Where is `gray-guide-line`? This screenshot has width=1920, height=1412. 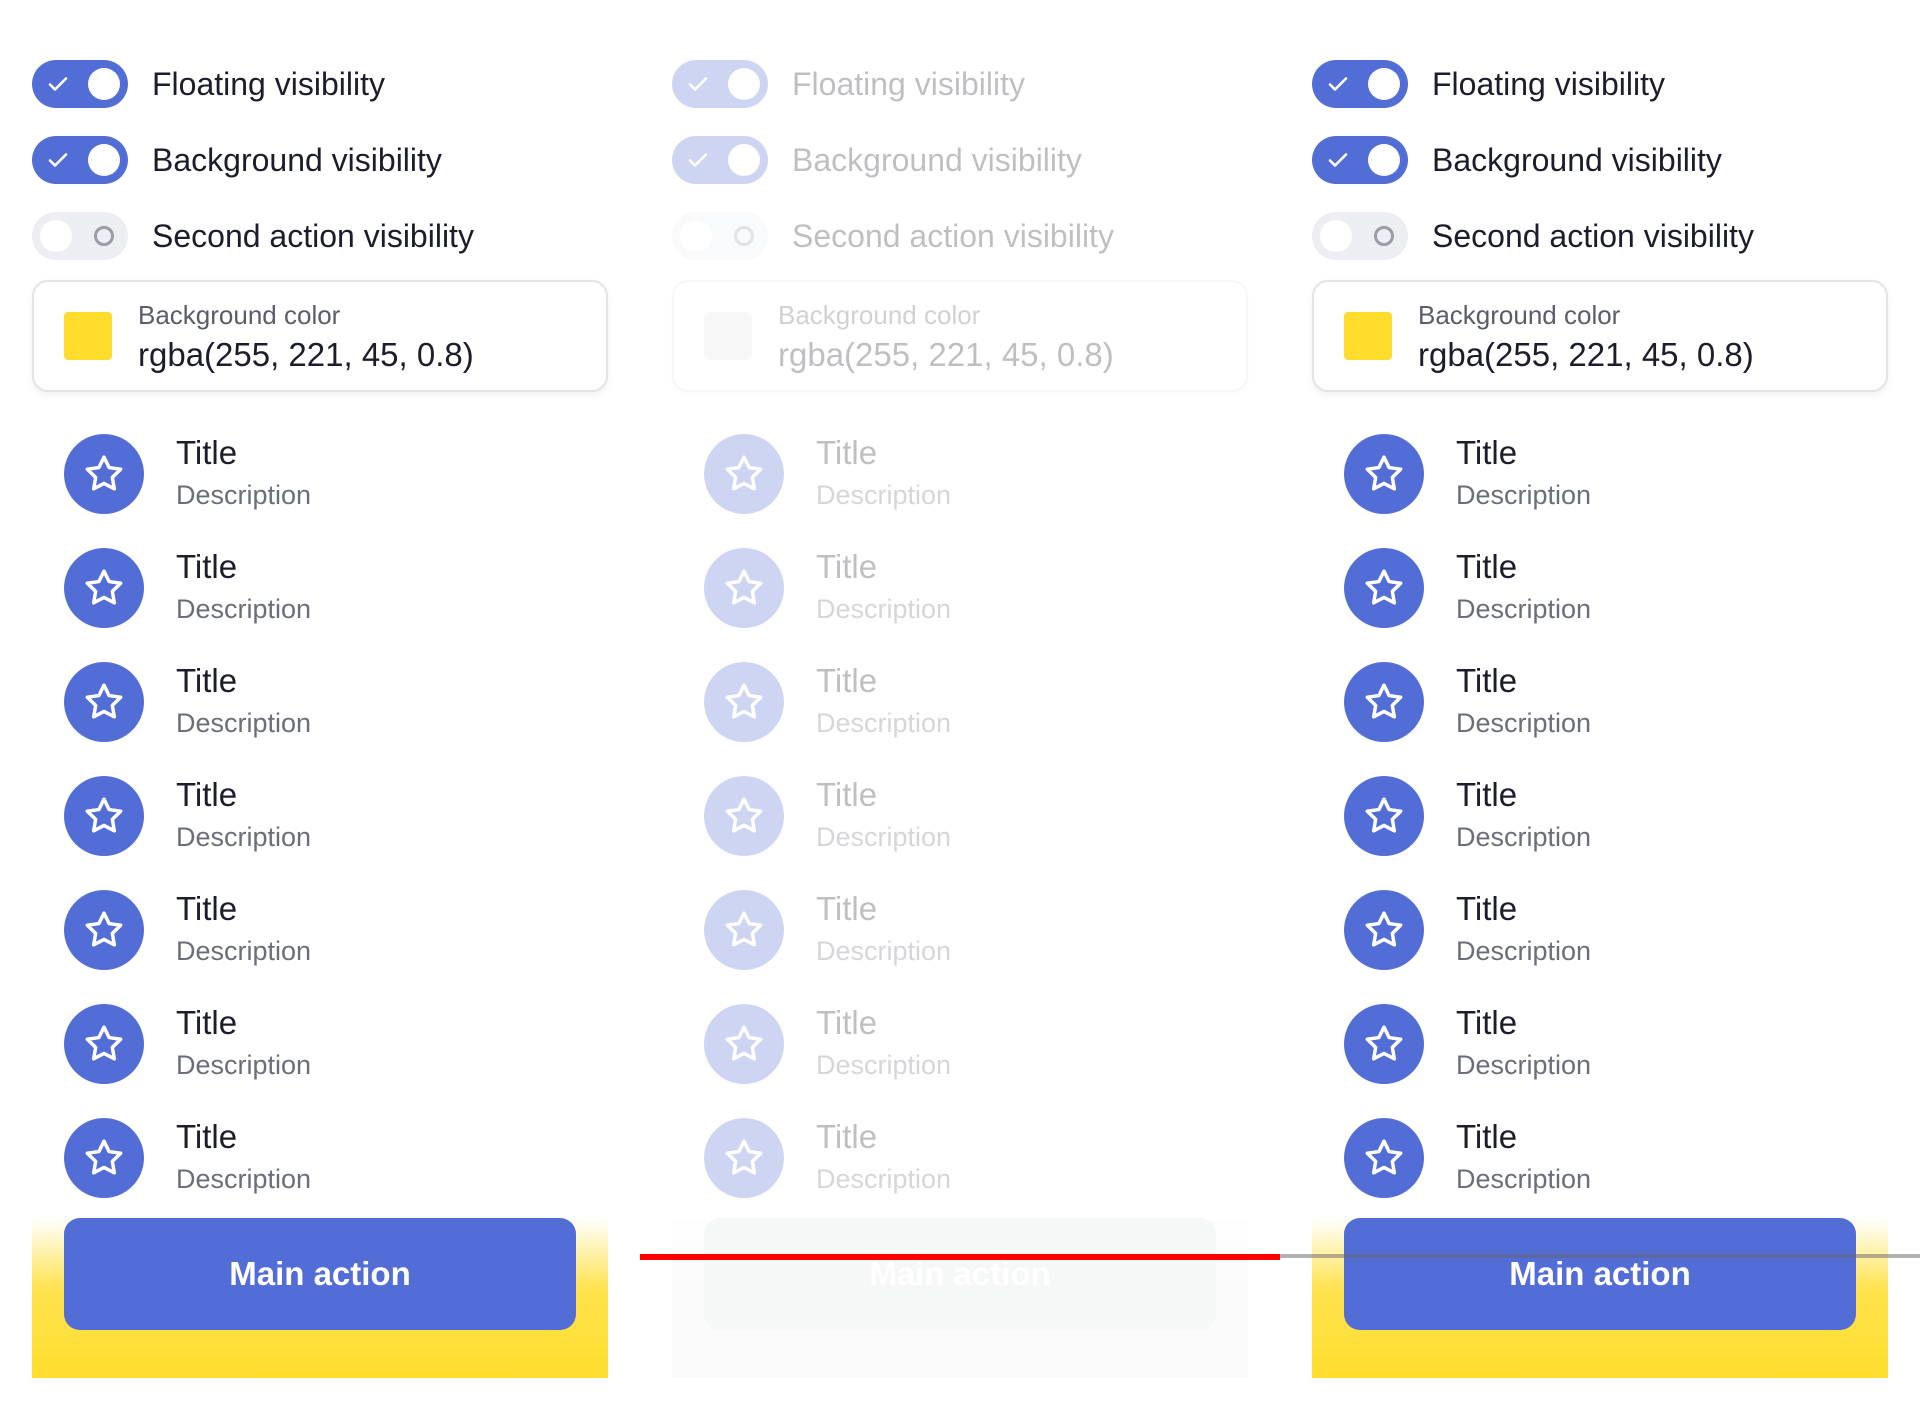 gray-guide-line is located at coordinates (1600, 1256).